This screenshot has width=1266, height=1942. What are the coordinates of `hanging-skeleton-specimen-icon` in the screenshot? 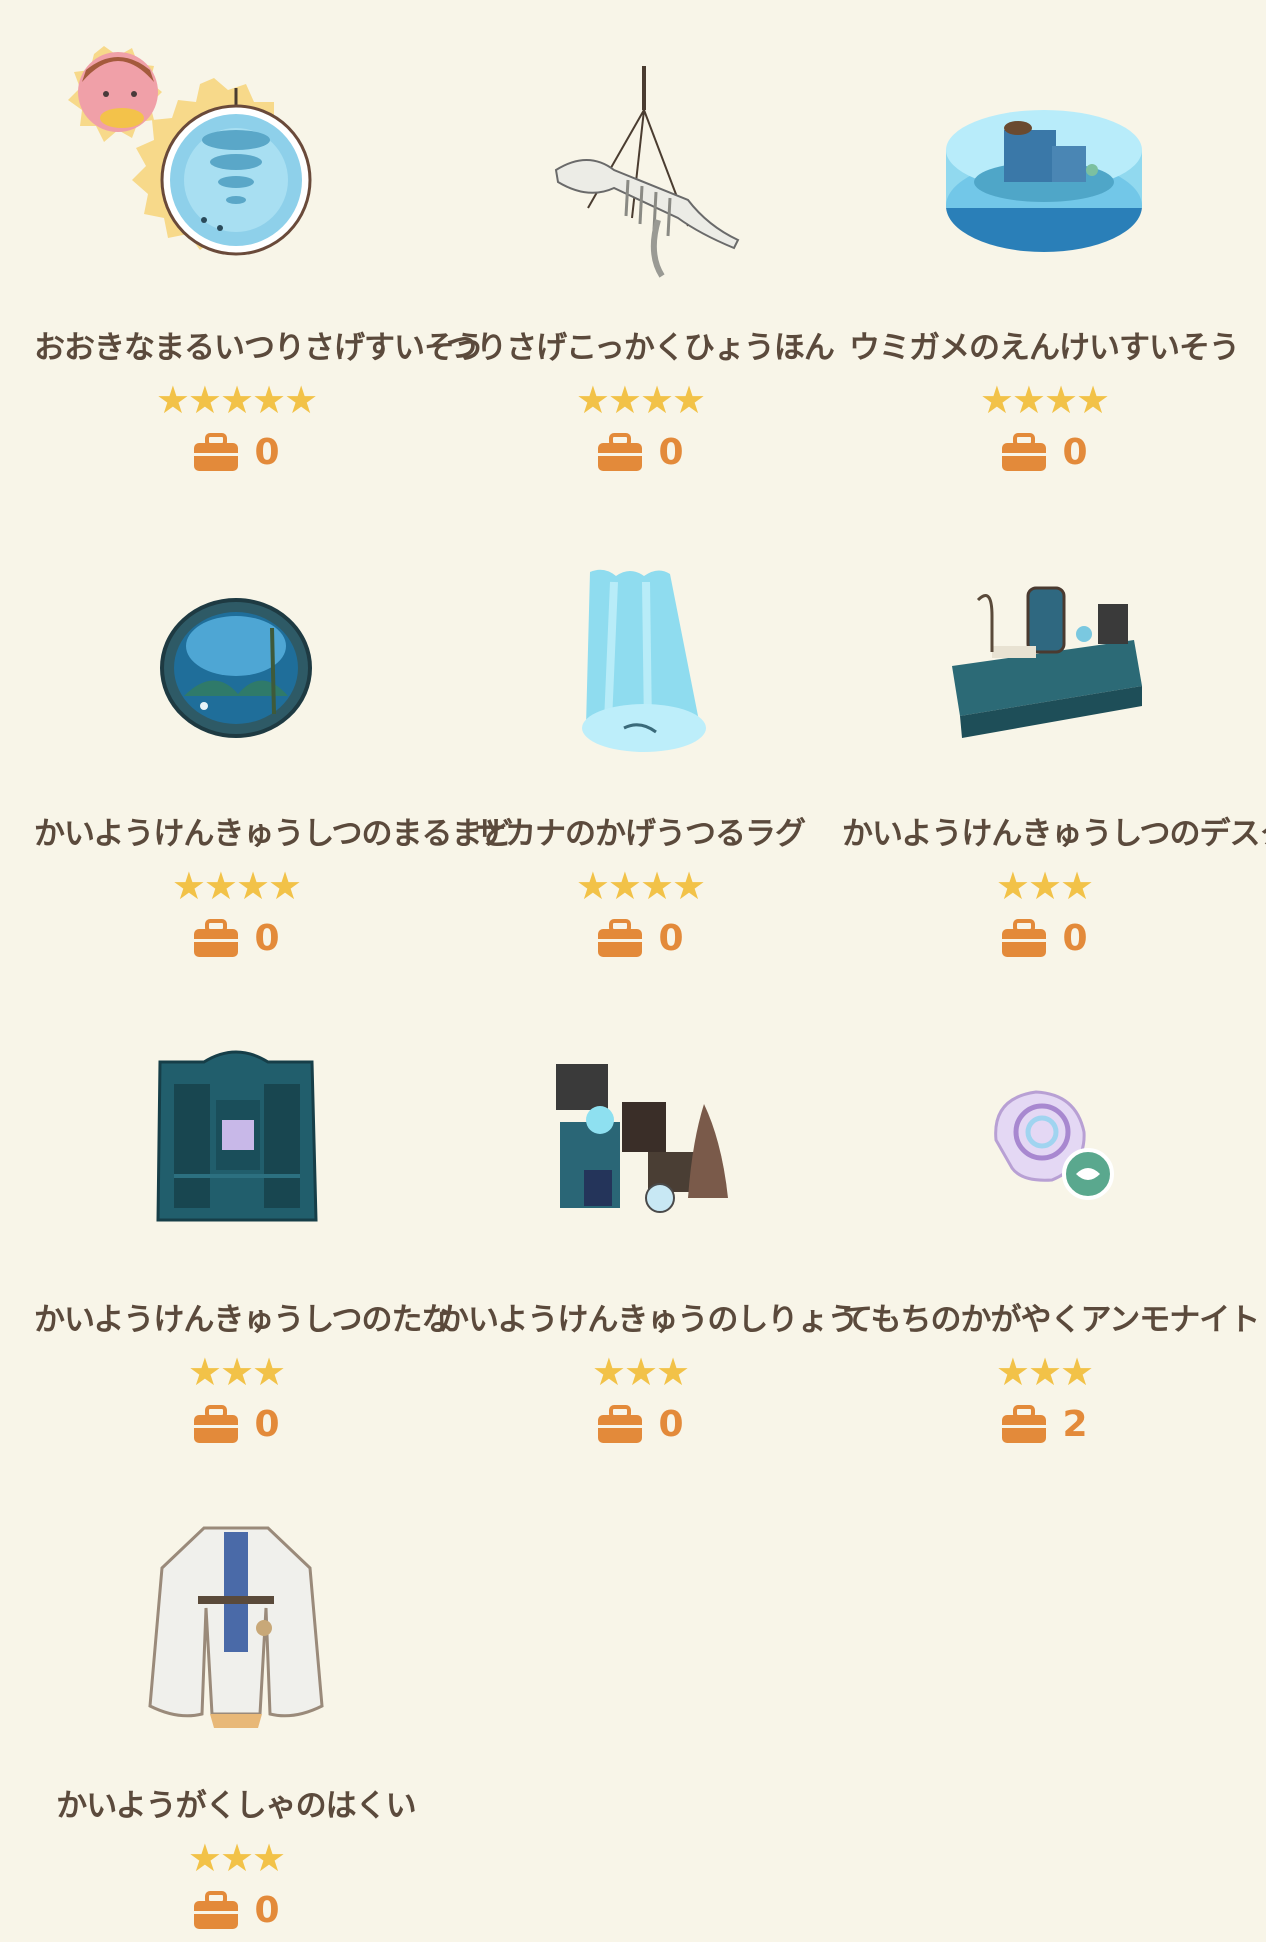 It's located at (640, 175).